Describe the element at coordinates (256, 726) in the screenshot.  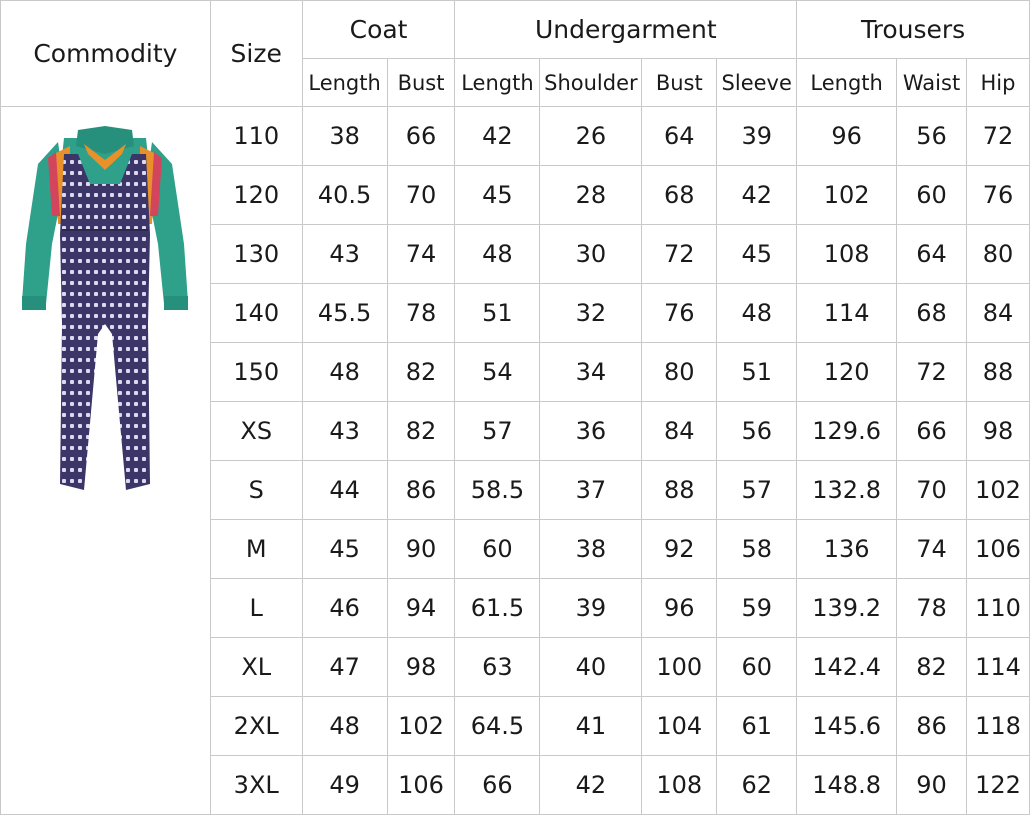
I see `size-cell: 2XL` at that location.